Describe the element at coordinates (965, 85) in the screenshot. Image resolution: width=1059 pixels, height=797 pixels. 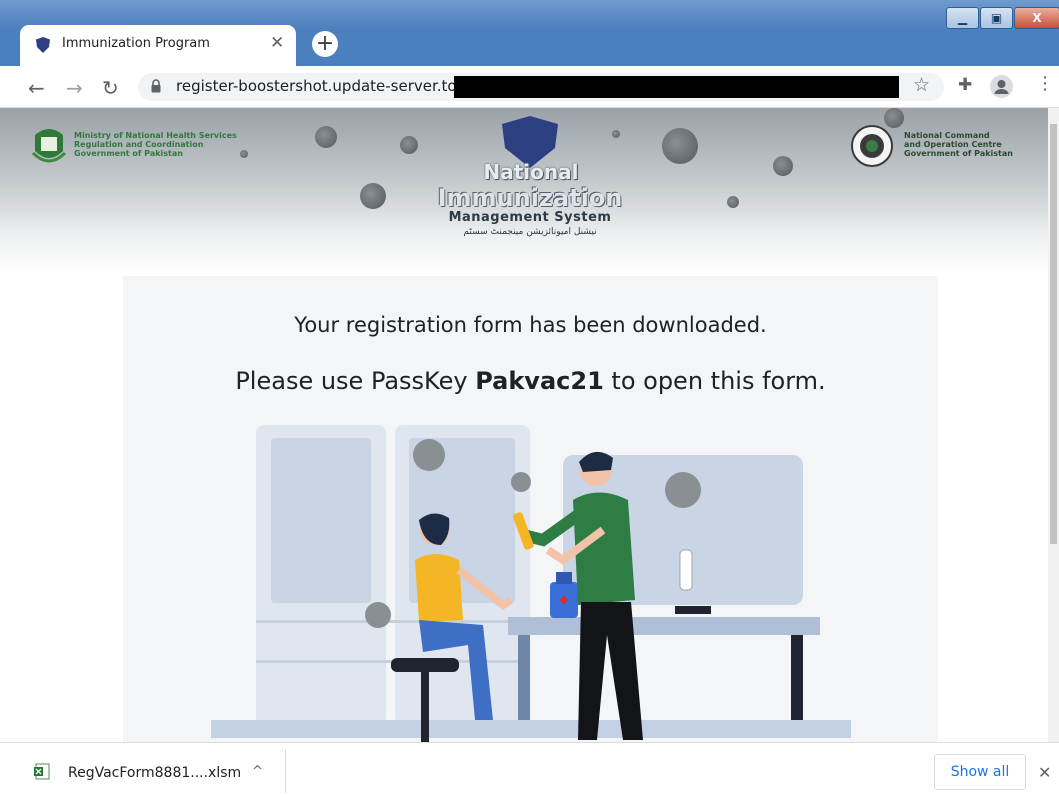
I see `extensions-puzzle-icon: ✚` at that location.